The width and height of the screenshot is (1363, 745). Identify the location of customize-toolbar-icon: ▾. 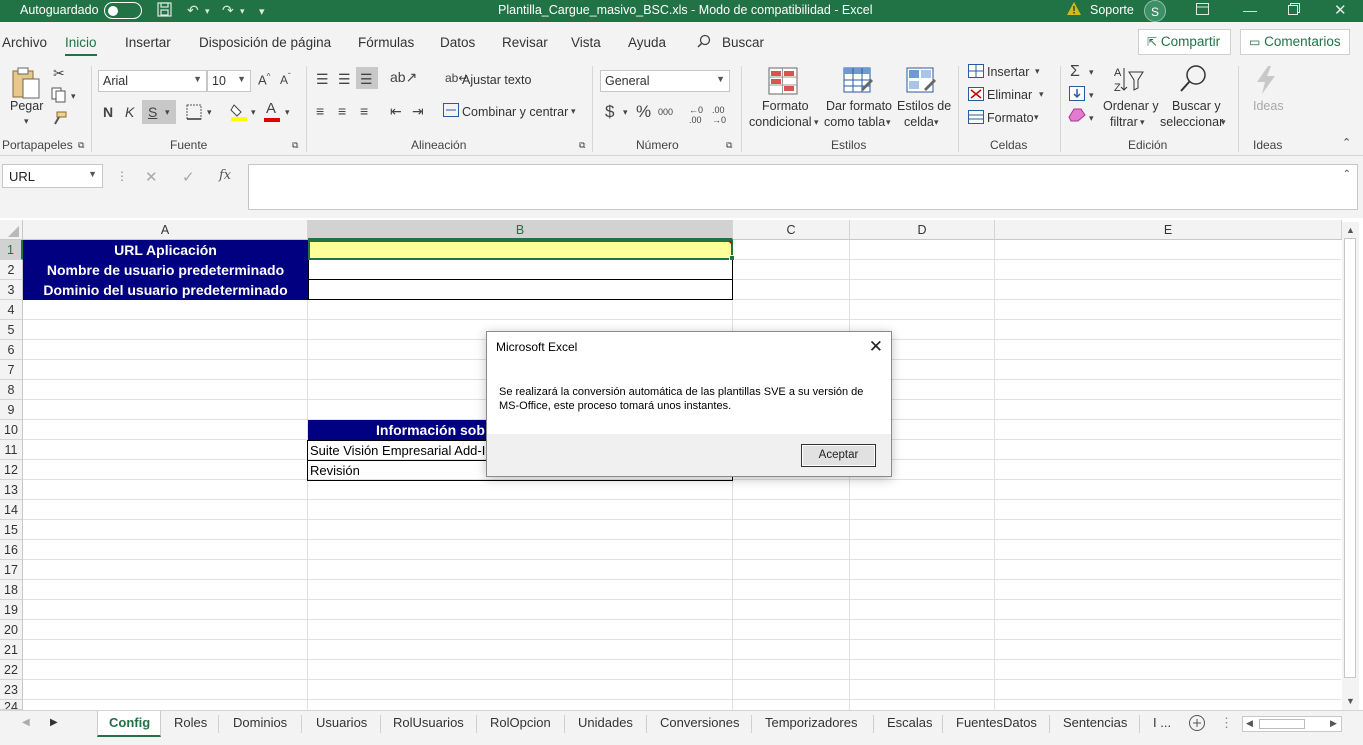
(262, 11).